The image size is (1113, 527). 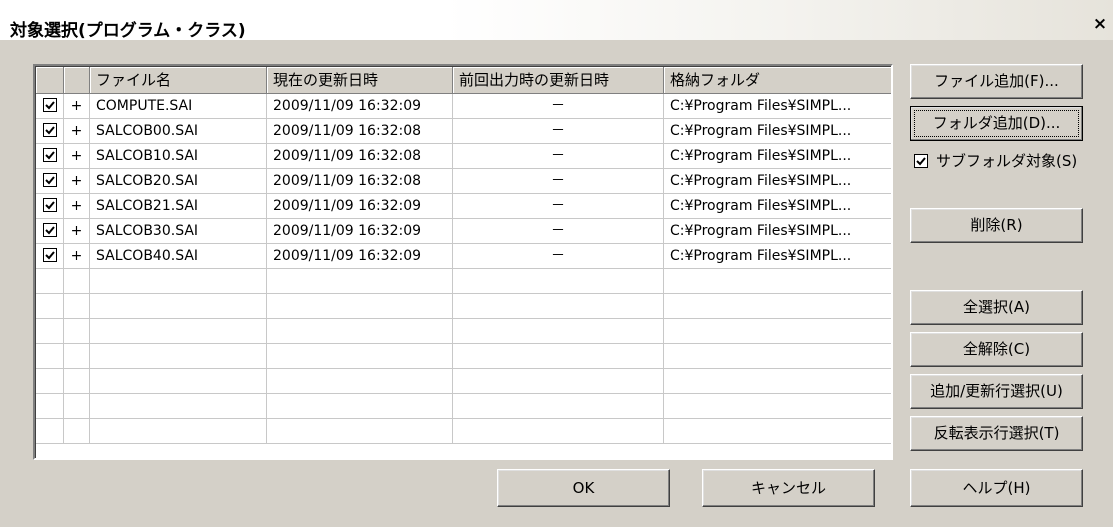 I want to click on subfolder-check-icon, so click(x=921, y=160).